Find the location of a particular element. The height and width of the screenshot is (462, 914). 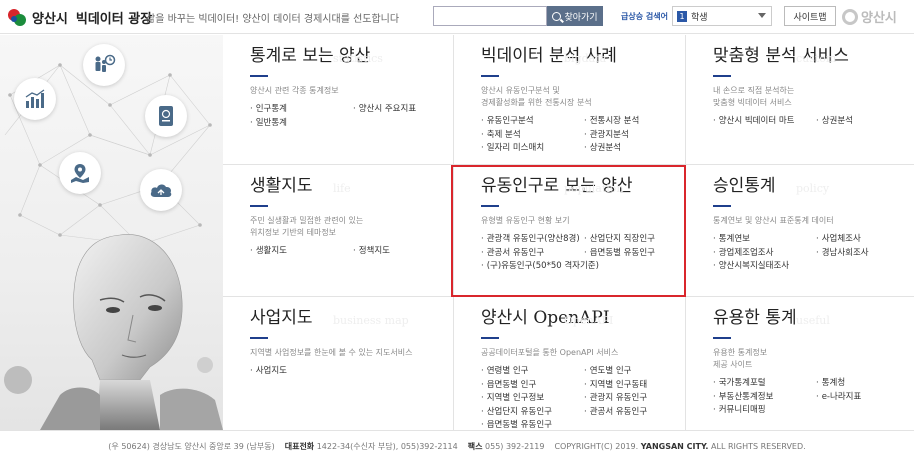

card-link-list: 통계연보사업체조사광업제조업조사경남사회조사양산시복지실태조사 is located at coordinates (813, 253).